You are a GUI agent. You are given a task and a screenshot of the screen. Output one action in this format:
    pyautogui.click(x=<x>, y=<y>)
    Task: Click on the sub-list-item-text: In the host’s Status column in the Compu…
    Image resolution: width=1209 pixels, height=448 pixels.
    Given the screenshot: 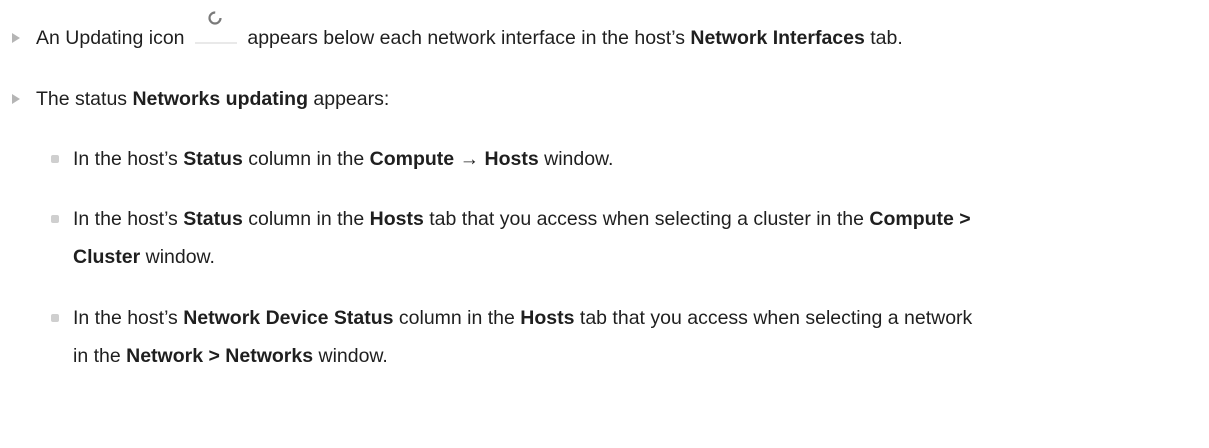 What is the action you would take?
    pyautogui.click(x=343, y=159)
    